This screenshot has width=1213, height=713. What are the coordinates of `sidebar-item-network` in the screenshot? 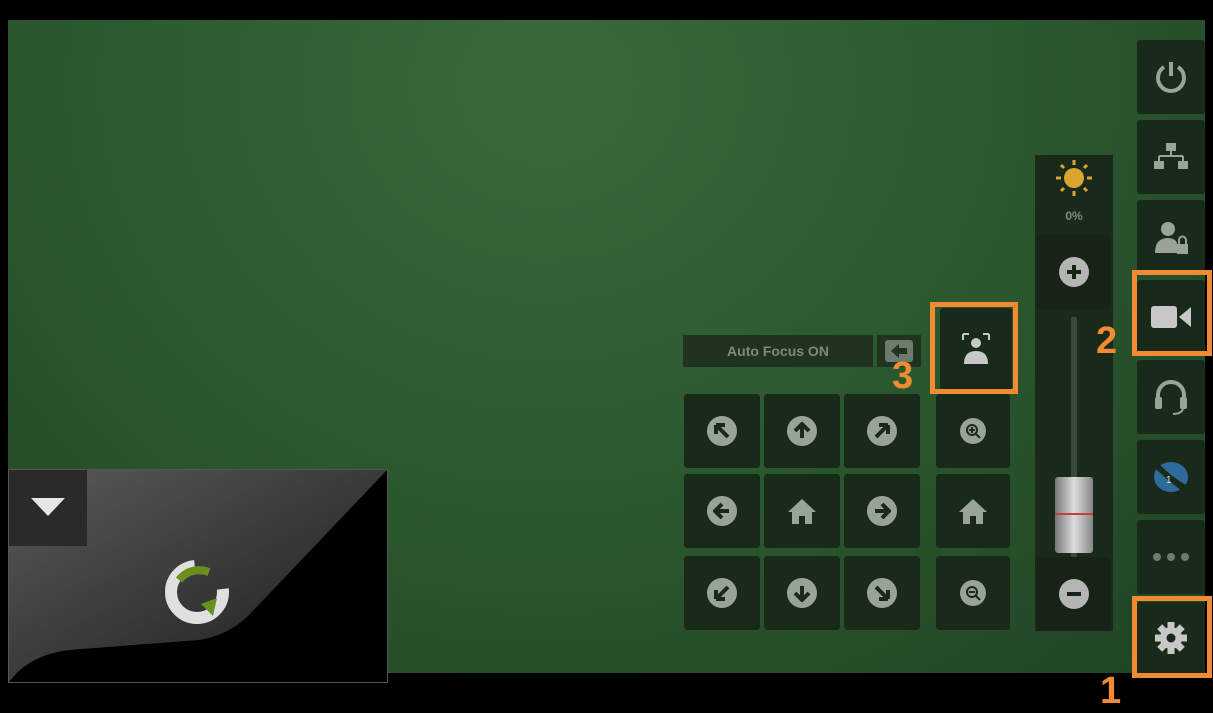 It's located at (1171, 157).